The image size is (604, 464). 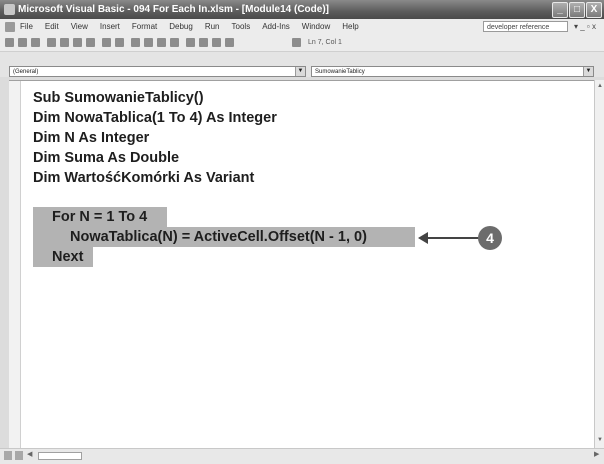 I want to click on horizontal-scrollbar: ◀ ▶, so click(x=302, y=456).